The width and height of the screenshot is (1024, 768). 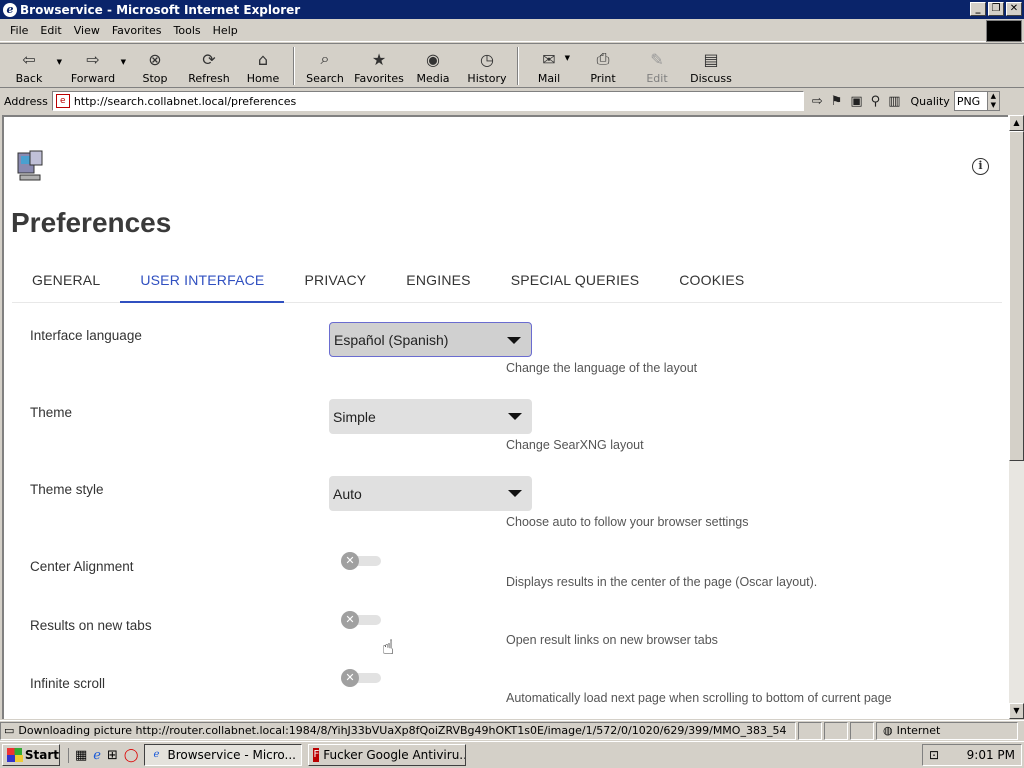 I want to click on maximize-button: ❐, so click(x=996, y=9).